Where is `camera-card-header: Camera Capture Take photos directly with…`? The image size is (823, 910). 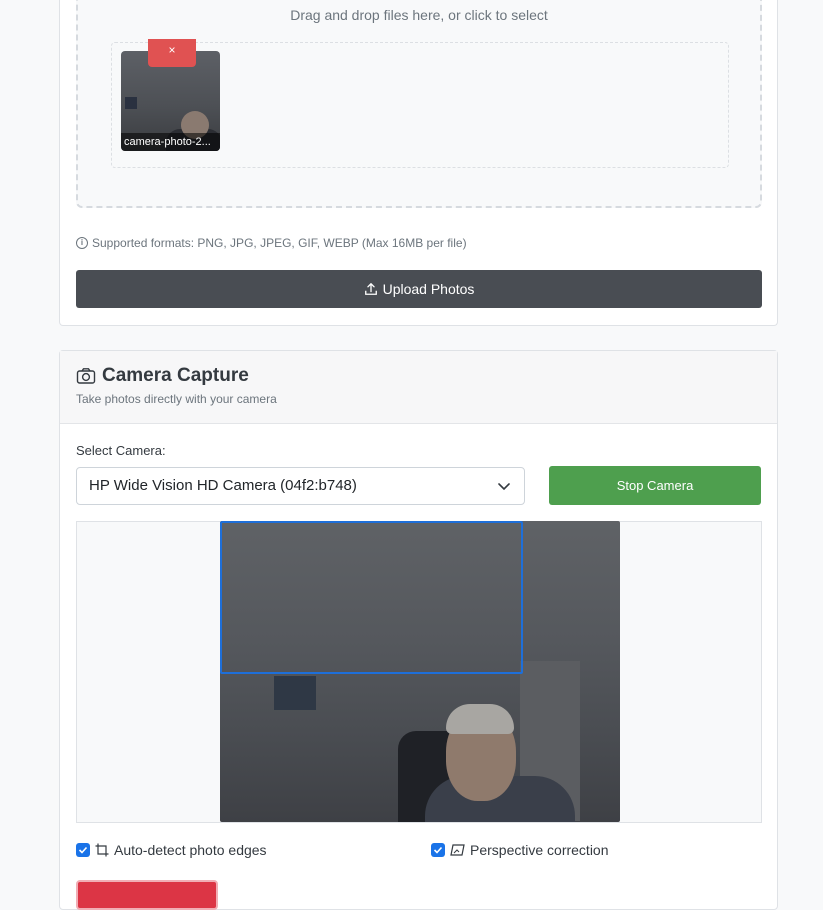
camera-card-header: Camera Capture Take photos directly with… is located at coordinates (418, 387).